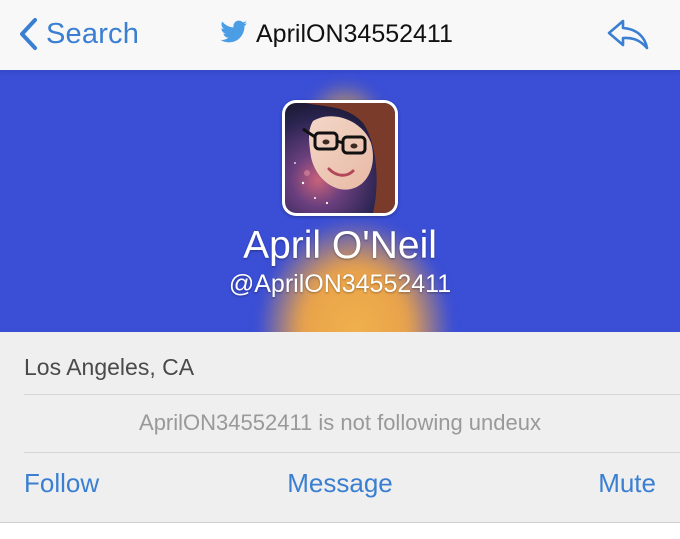 This screenshot has height=539, width=680. Describe the element at coordinates (340, 422) in the screenshot. I see `follow-status-text: AprilON34552411 is not following undeux` at that location.